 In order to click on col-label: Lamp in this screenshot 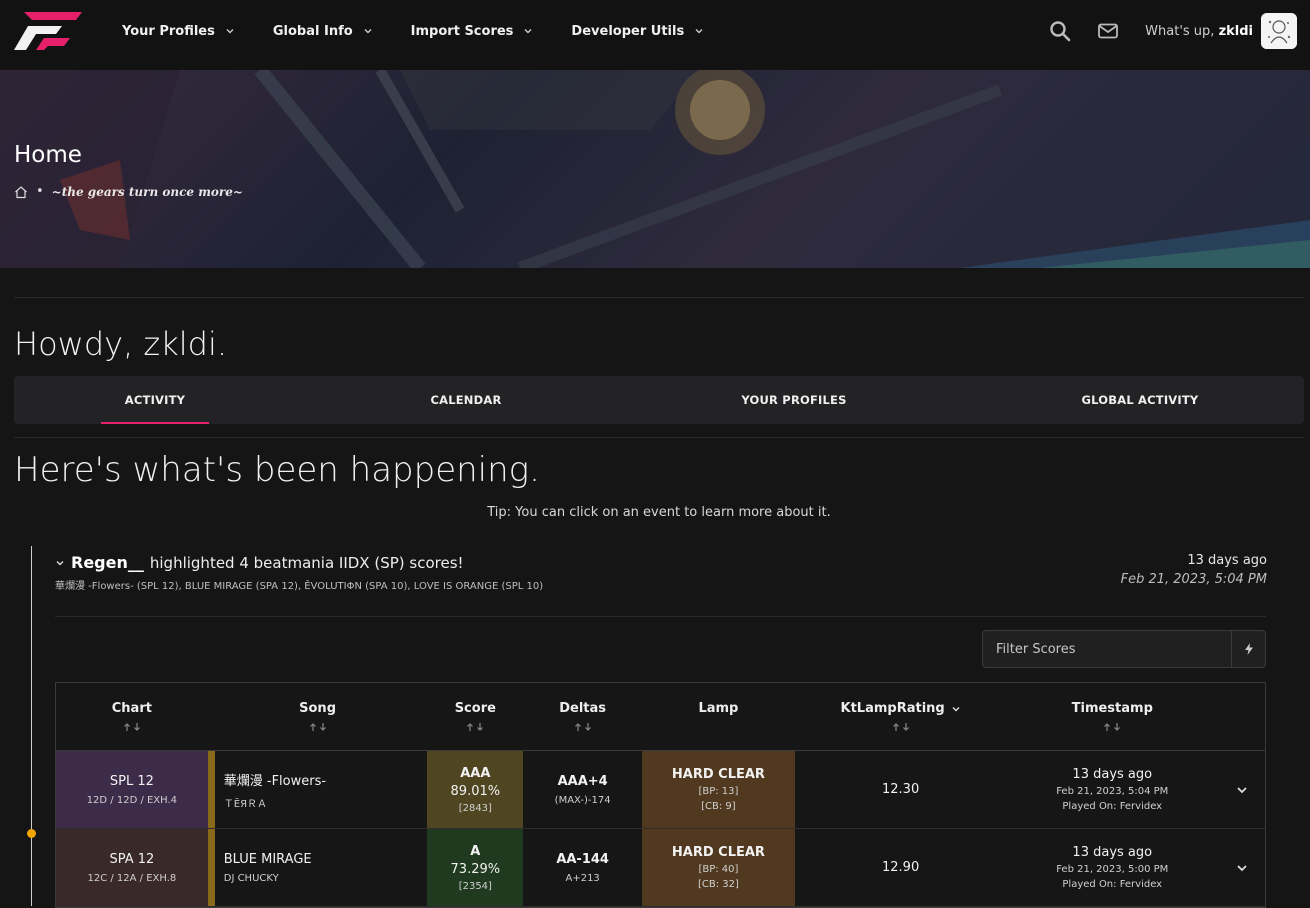, I will do `click(718, 708)`.